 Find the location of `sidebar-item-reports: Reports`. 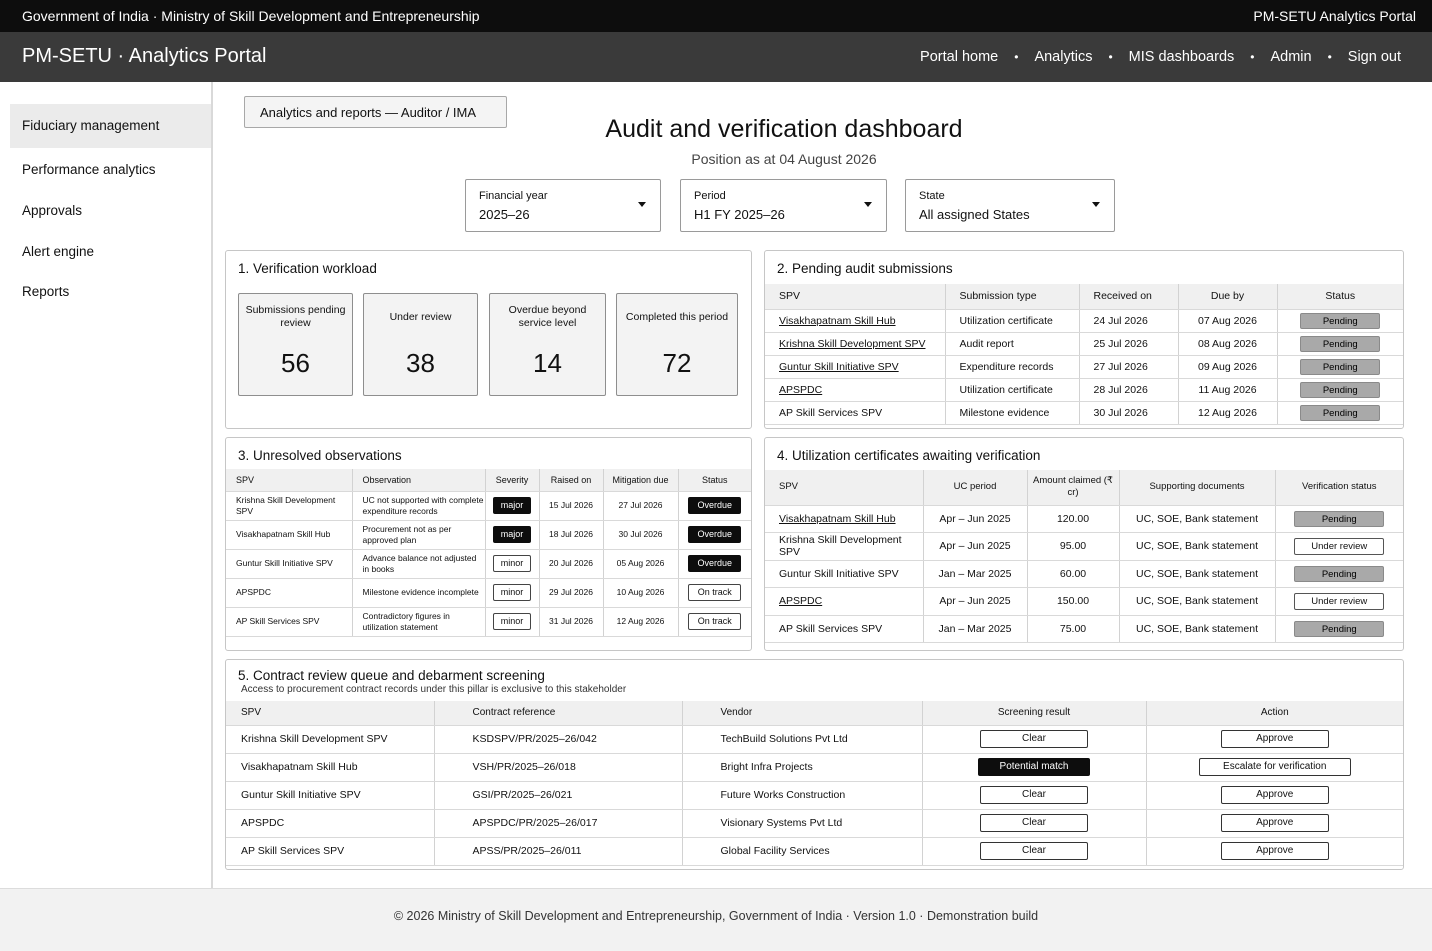

sidebar-item-reports: Reports is located at coordinates (110, 292).